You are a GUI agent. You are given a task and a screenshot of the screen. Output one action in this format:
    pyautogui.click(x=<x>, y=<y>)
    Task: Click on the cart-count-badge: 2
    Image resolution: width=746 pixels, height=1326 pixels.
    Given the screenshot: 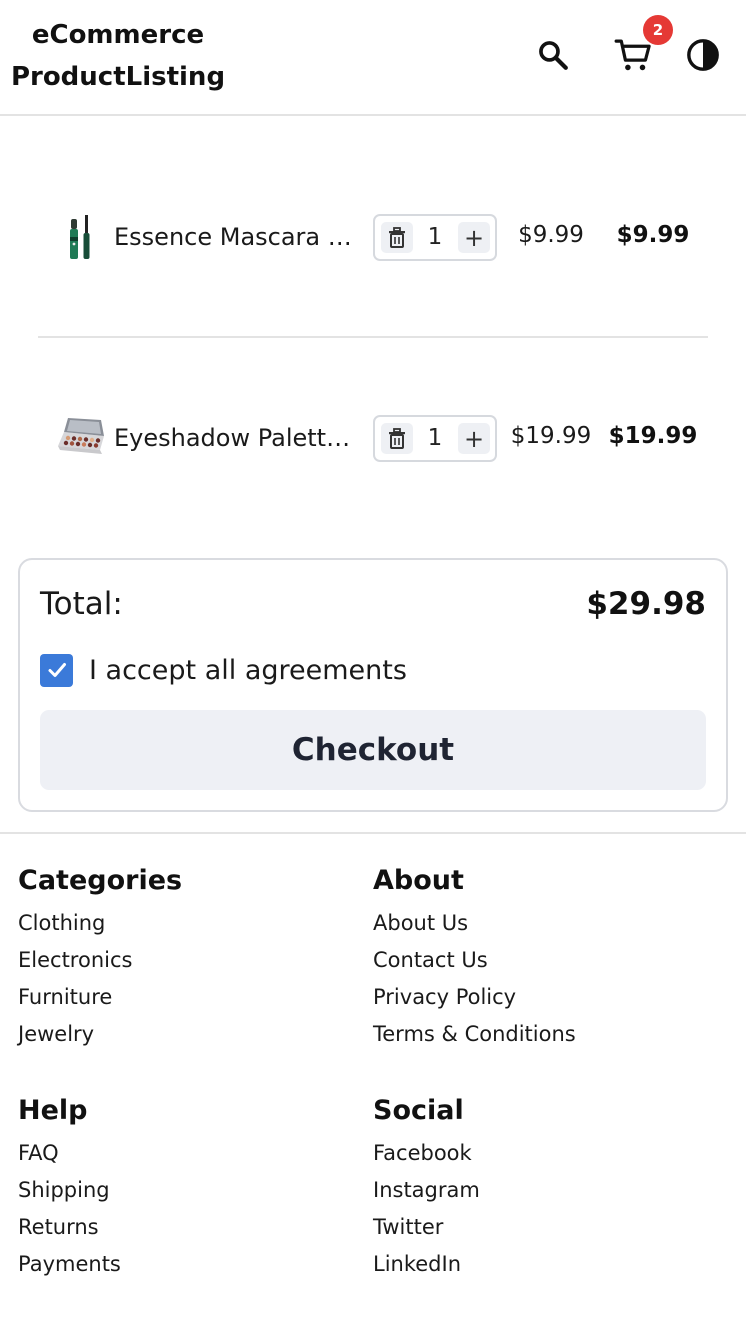 What is the action you would take?
    pyautogui.click(x=658, y=30)
    